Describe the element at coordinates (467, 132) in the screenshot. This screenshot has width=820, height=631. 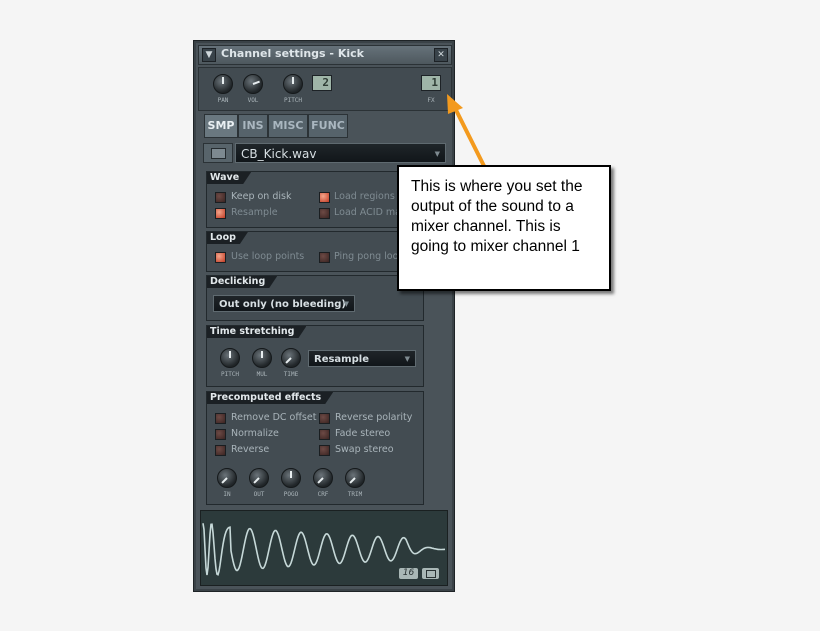
I see `callout-arrow` at that location.